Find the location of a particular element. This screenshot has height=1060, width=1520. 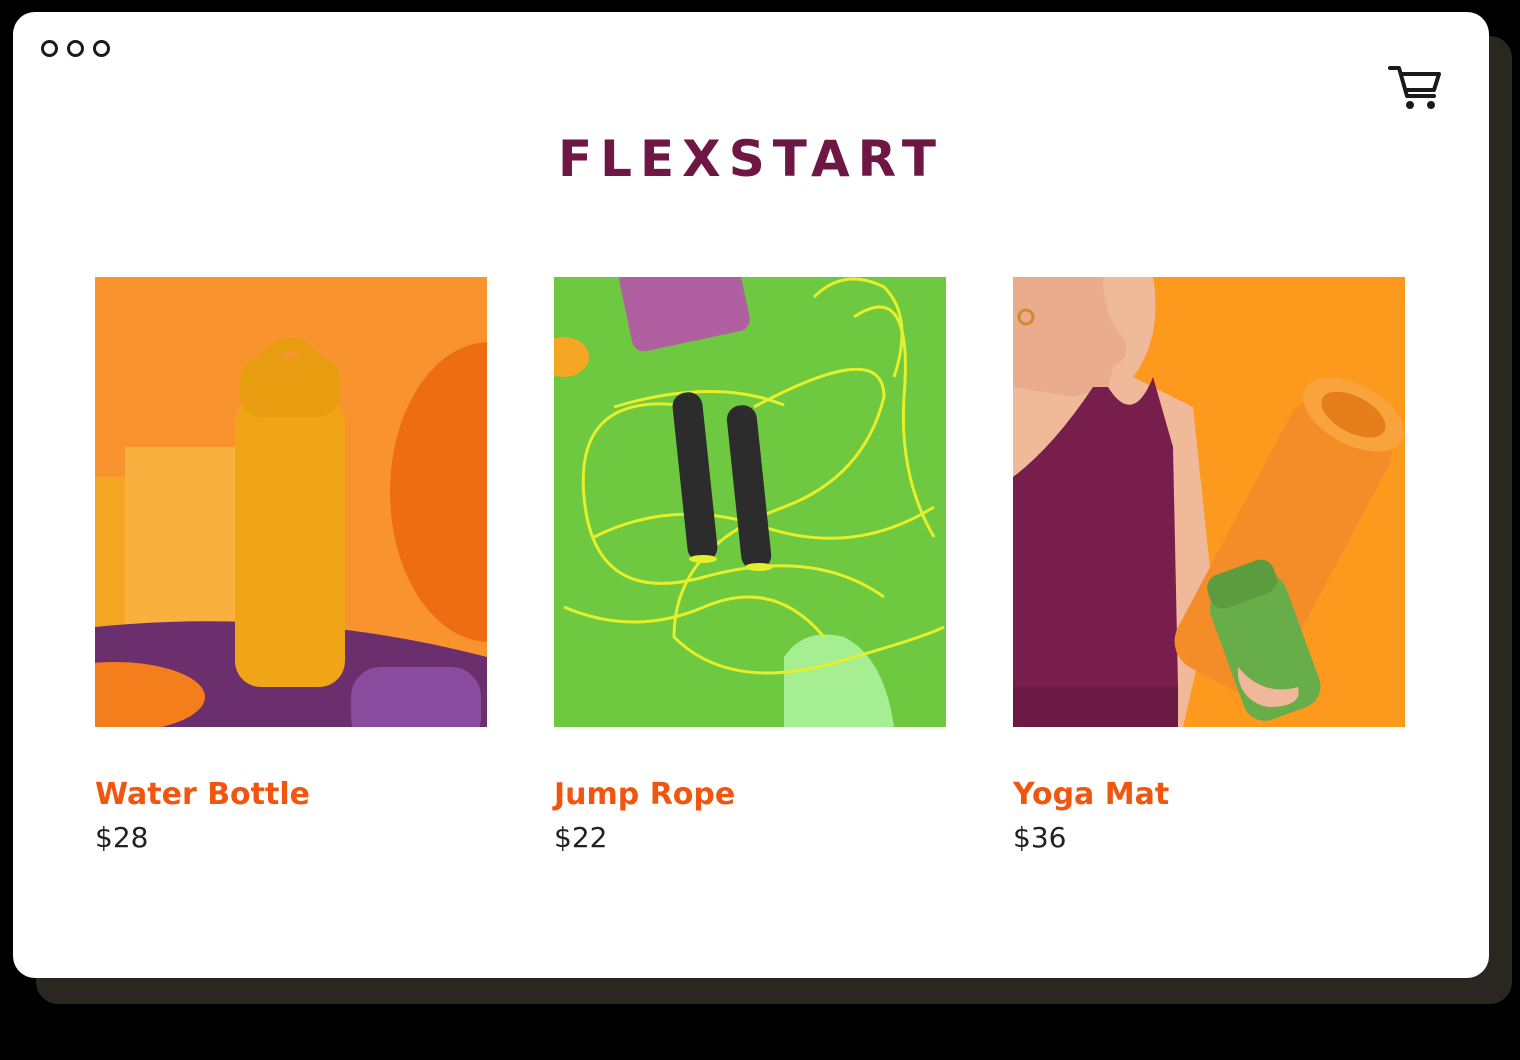

product-card: Jump Rope $22 is located at coordinates (750, 565).